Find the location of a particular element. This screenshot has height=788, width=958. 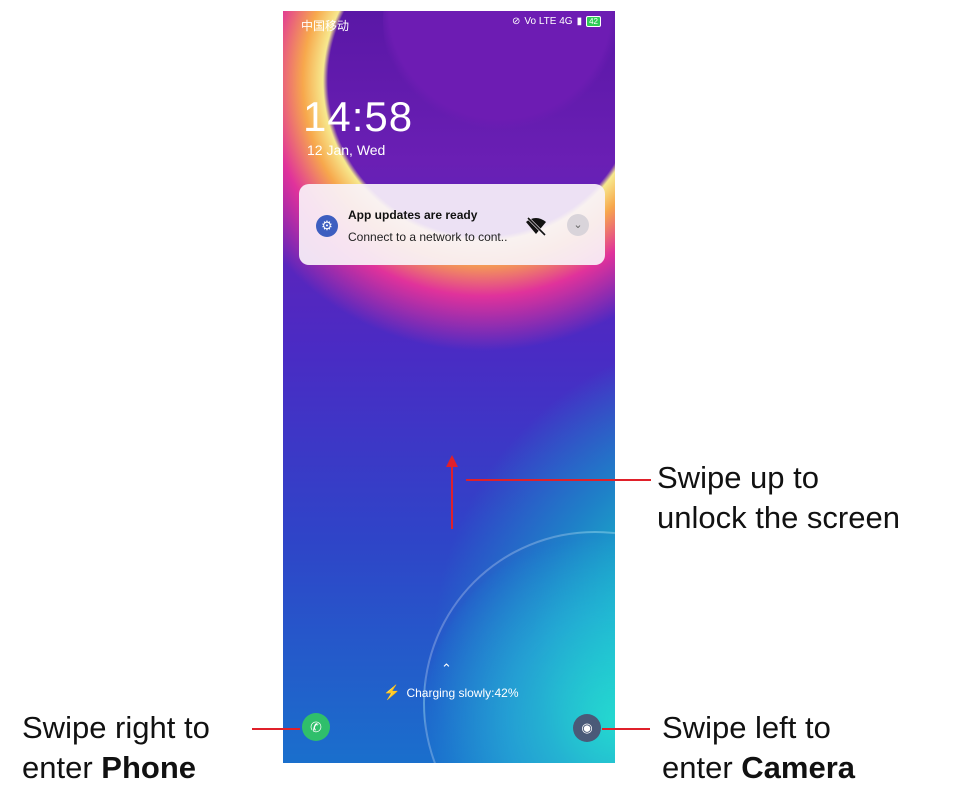

phone-callout-line1: Swipe right to is located at coordinates (116, 727).